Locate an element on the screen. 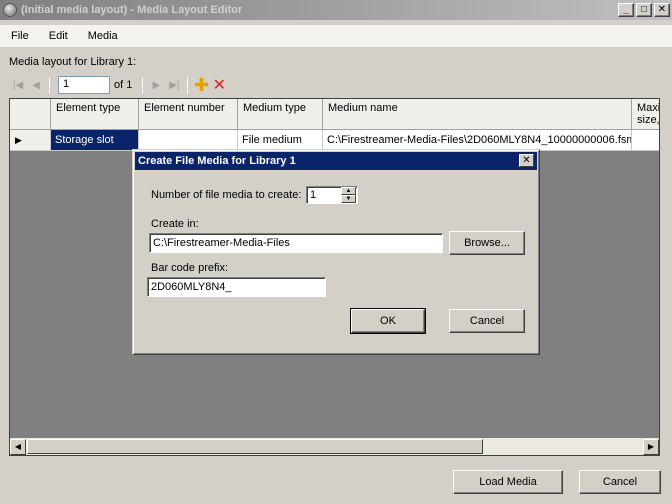 The height and width of the screenshot is (504, 672). maximize-button: □ is located at coordinates (644, 10).